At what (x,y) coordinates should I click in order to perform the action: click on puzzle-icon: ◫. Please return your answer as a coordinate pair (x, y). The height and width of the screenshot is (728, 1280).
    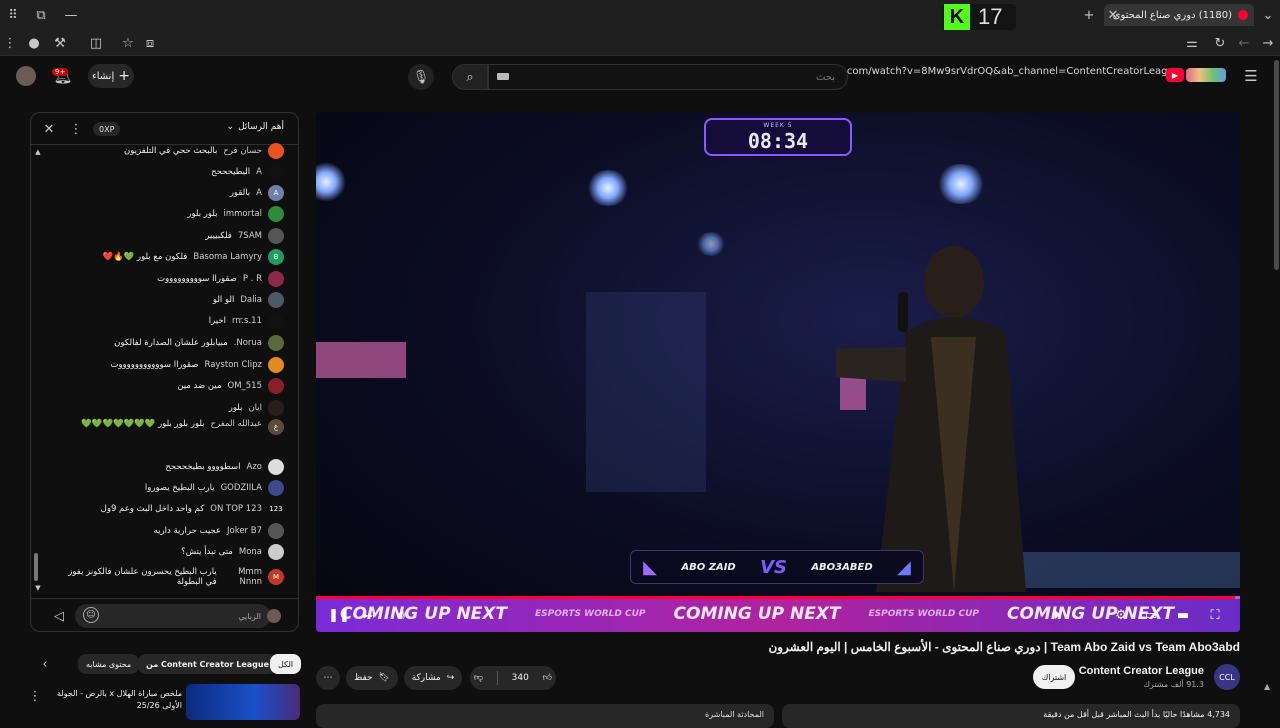
    Looking at the image, I should click on (96, 43).